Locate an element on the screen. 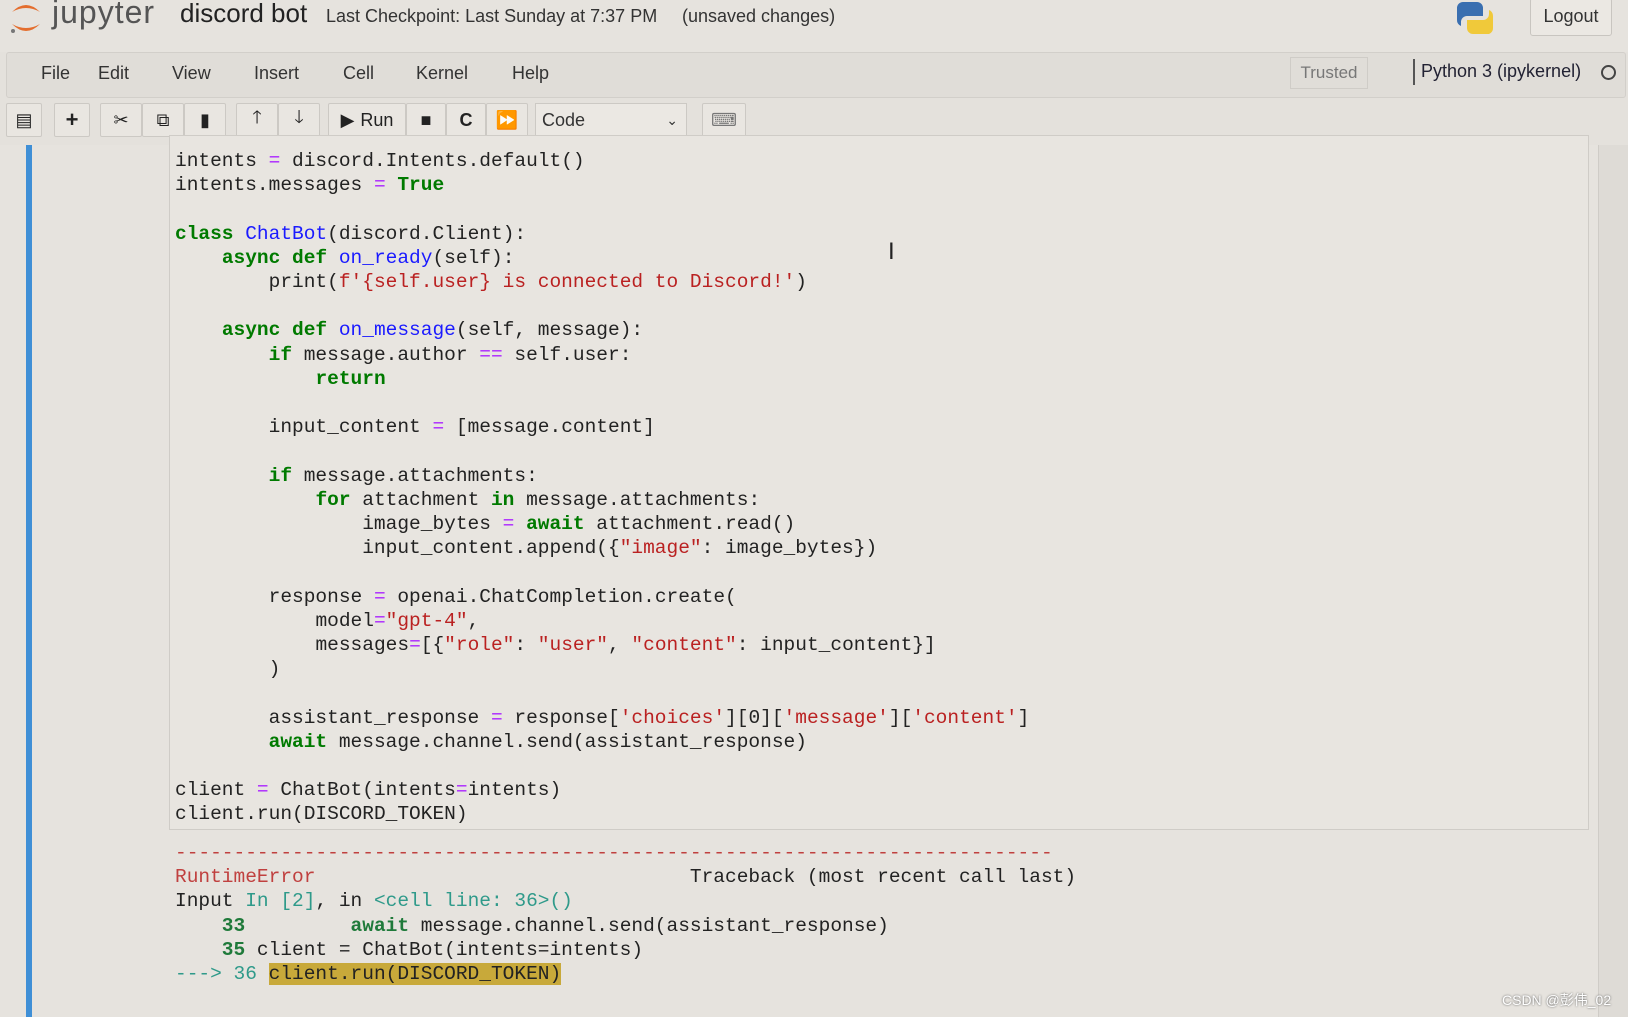 This screenshot has width=1628, height=1017. kernel-name: Python 3 (ipykernel) is located at coordinates (1501, 71).